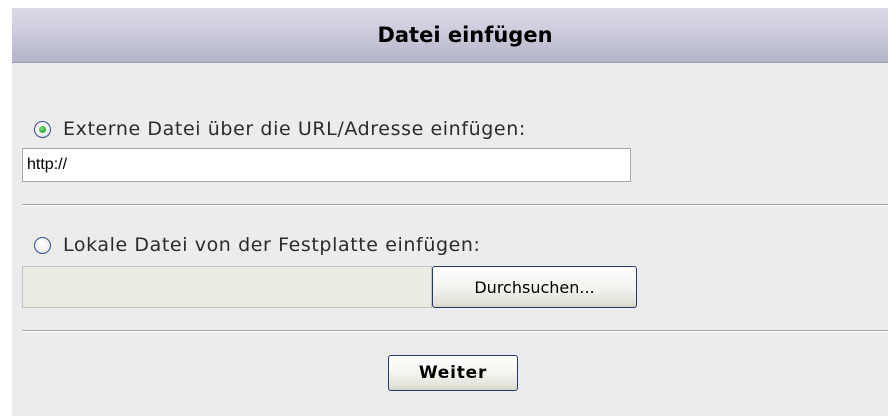 The image size is (888, 416). Describe the element at coordinates (465, 35) in the screenshot. I see `dialog-title: Datei einfügen` at that location.